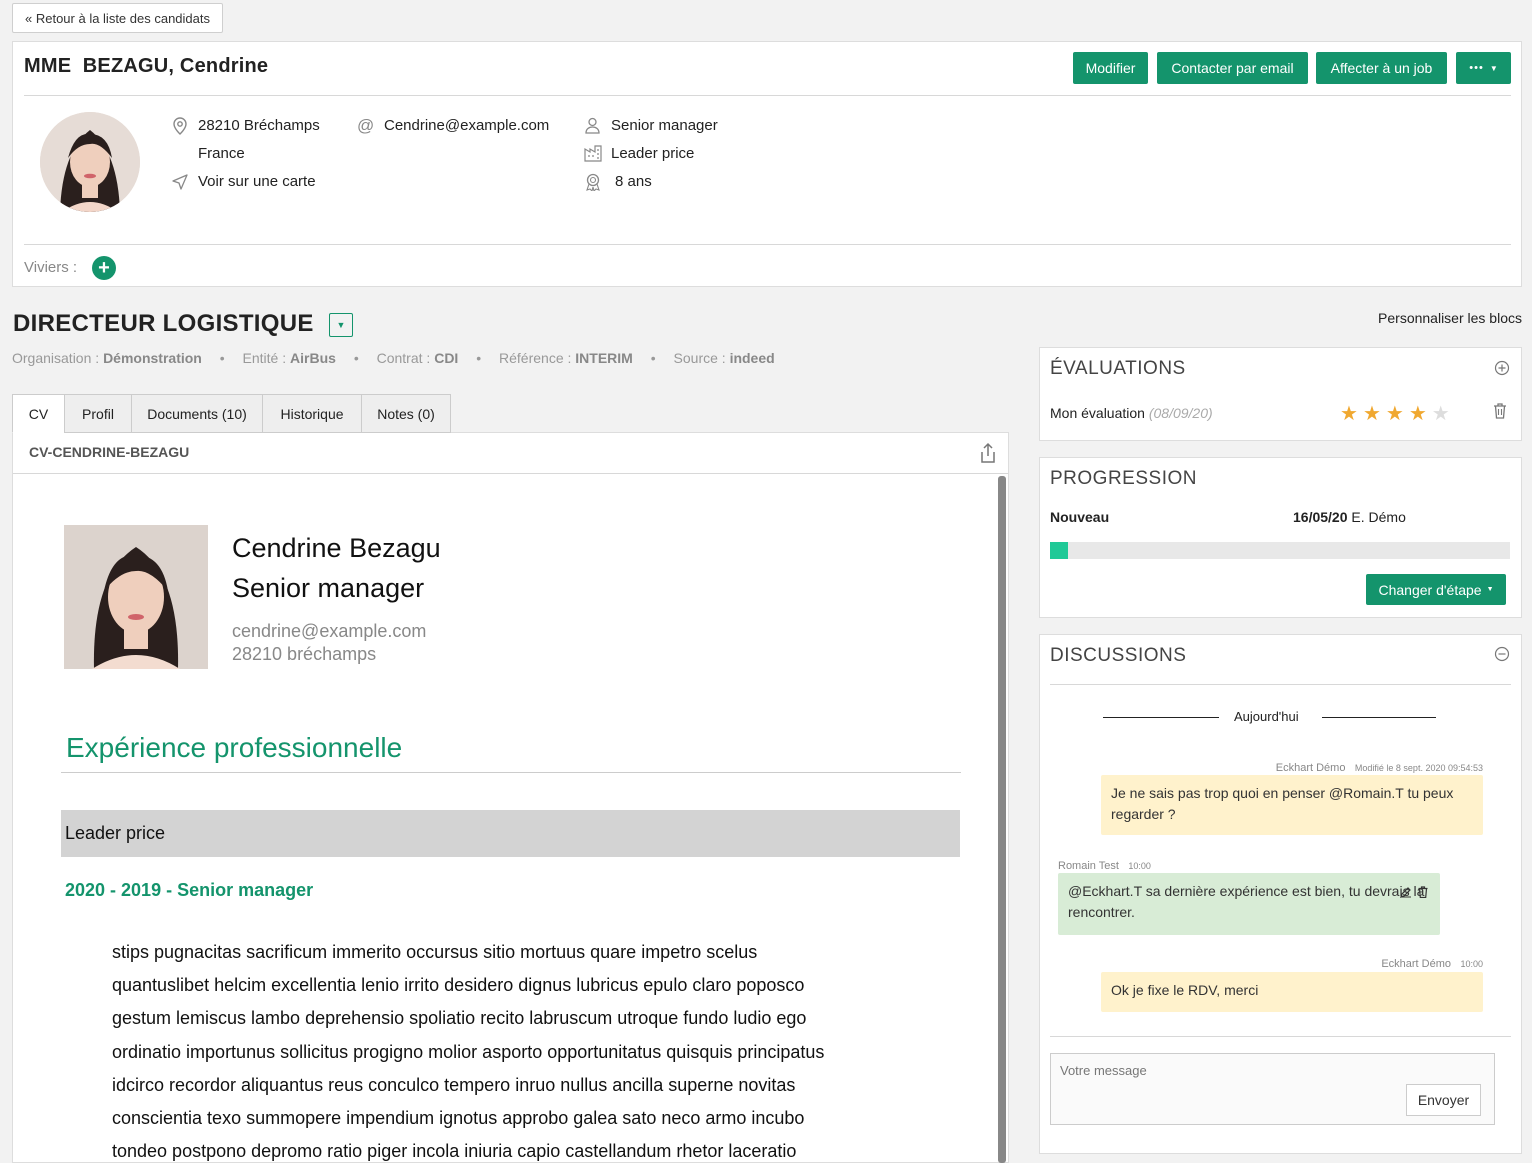  I want to click on meta-entity-value: AirBus, so click(313, 358).